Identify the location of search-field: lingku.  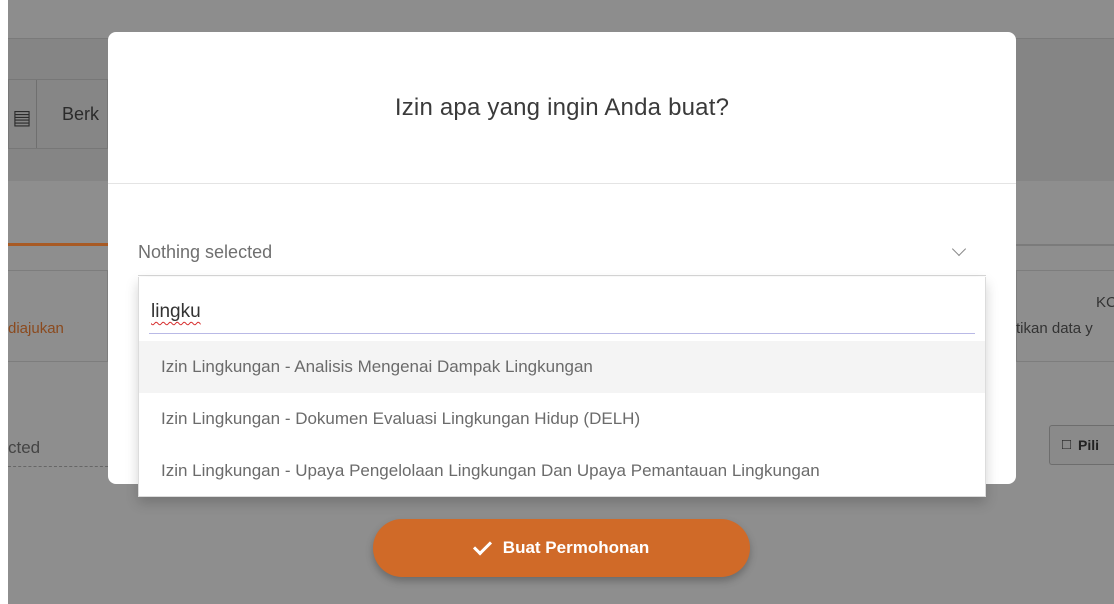
(562, 313).